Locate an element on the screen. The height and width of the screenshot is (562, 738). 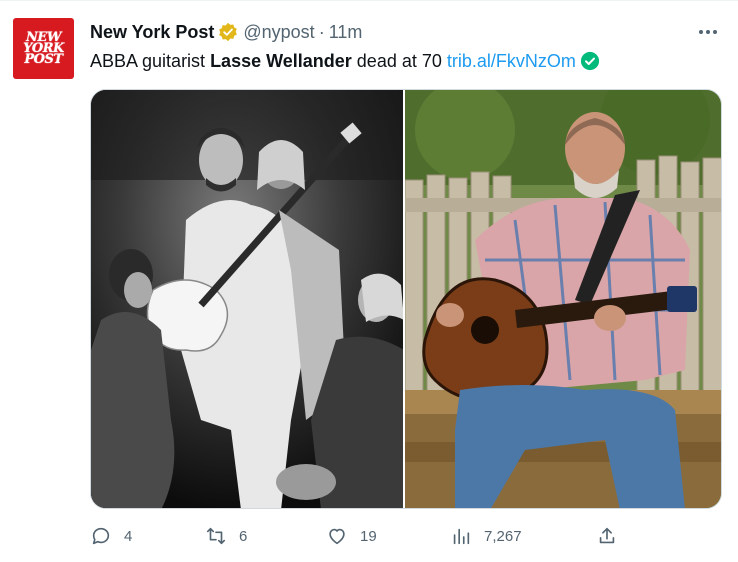
like-button: 19 is located at coordinates (351, 536).